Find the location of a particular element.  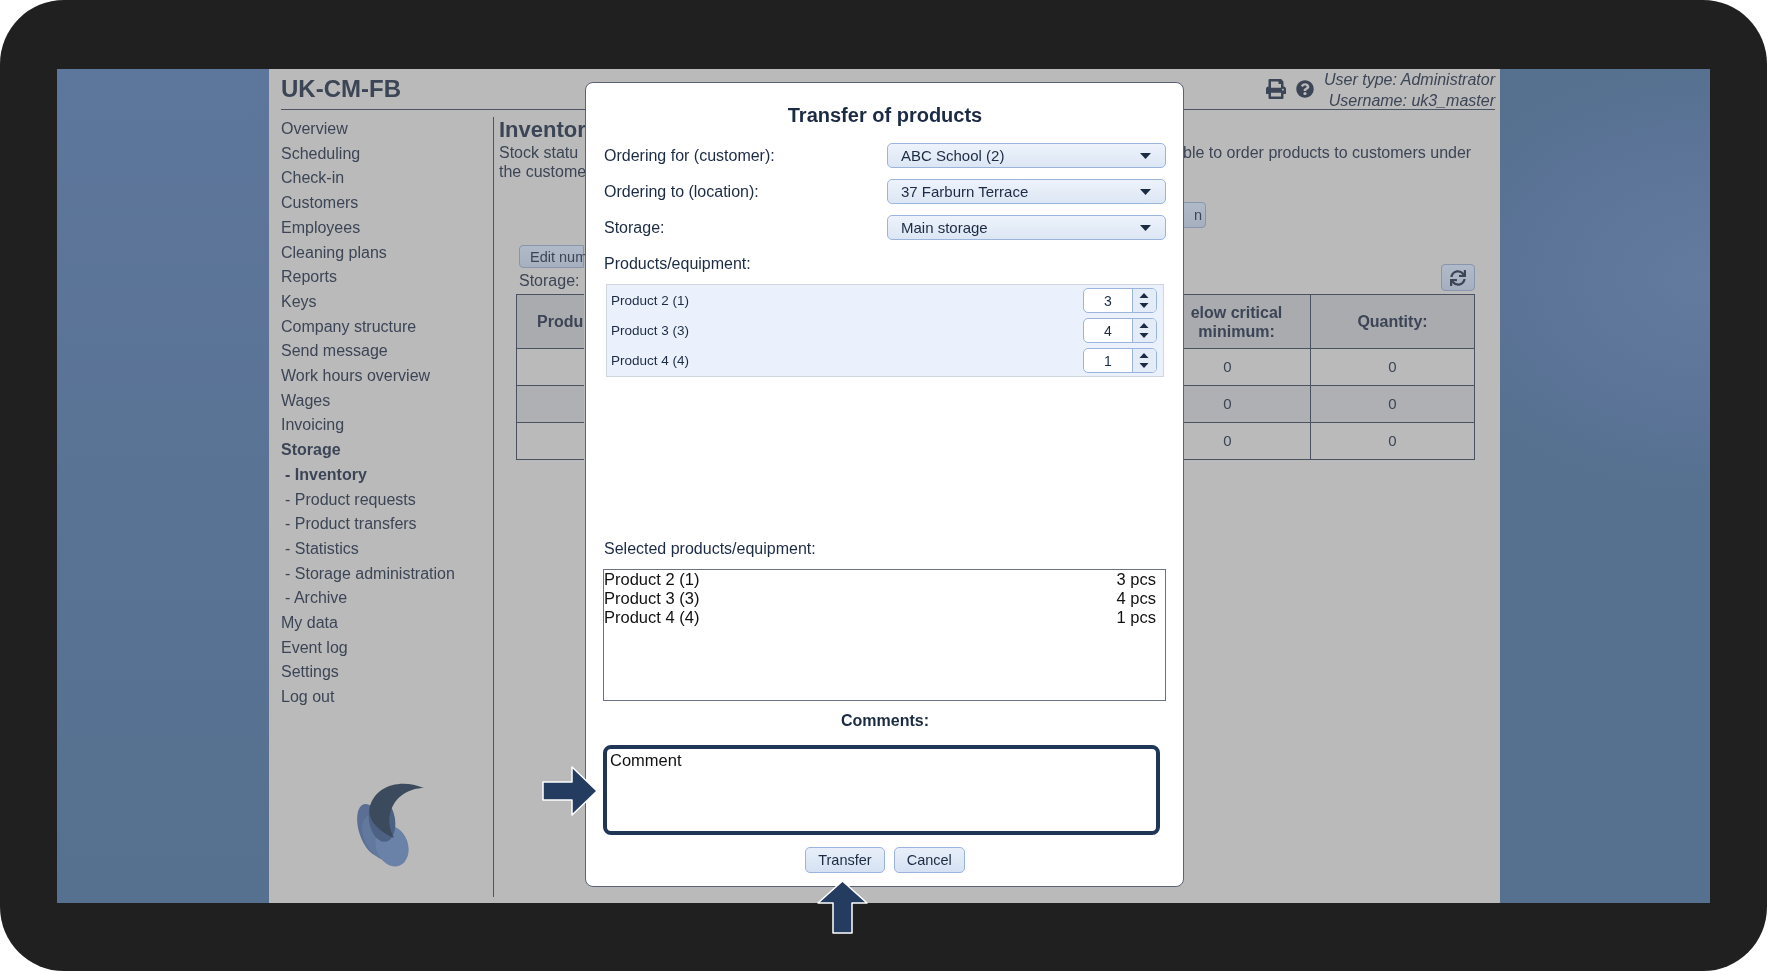

comment-field: Comment is located at coordinates (881, 790).